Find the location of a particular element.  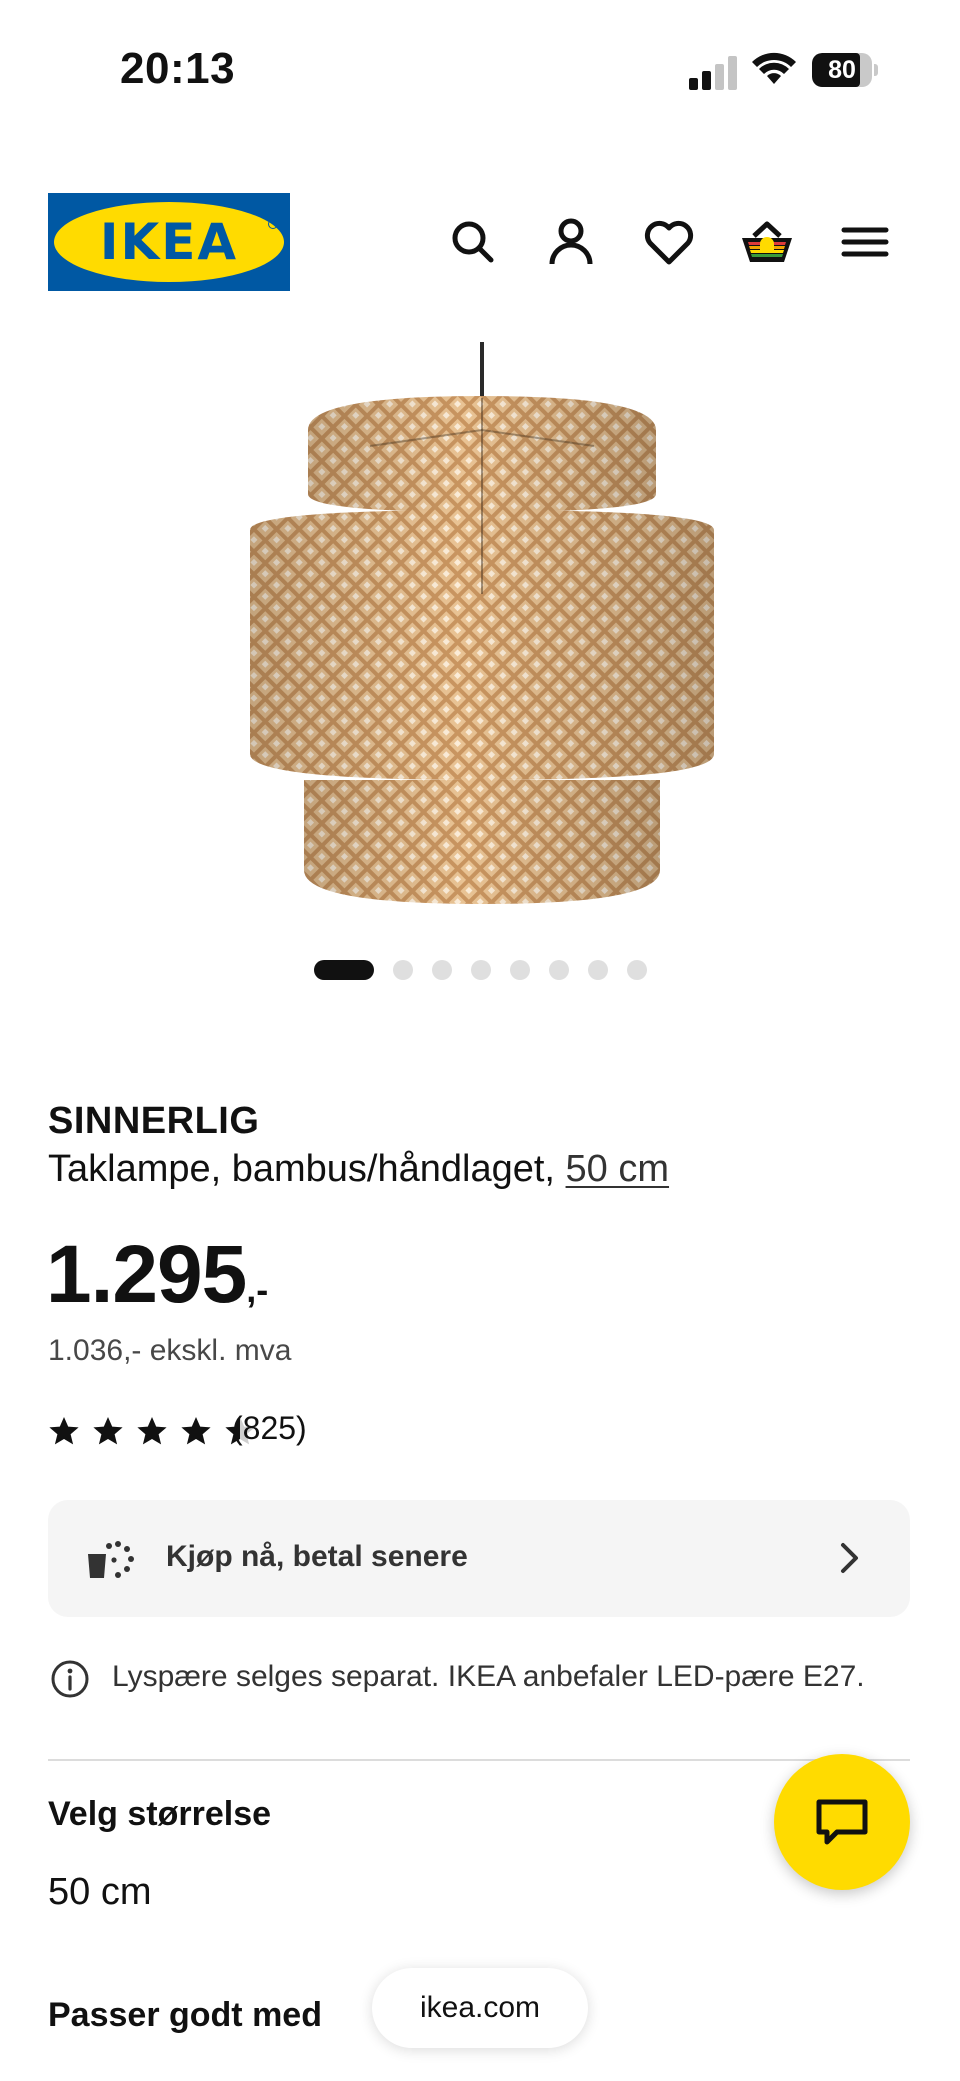

chat-icon is located at coordinates (842, 1822).